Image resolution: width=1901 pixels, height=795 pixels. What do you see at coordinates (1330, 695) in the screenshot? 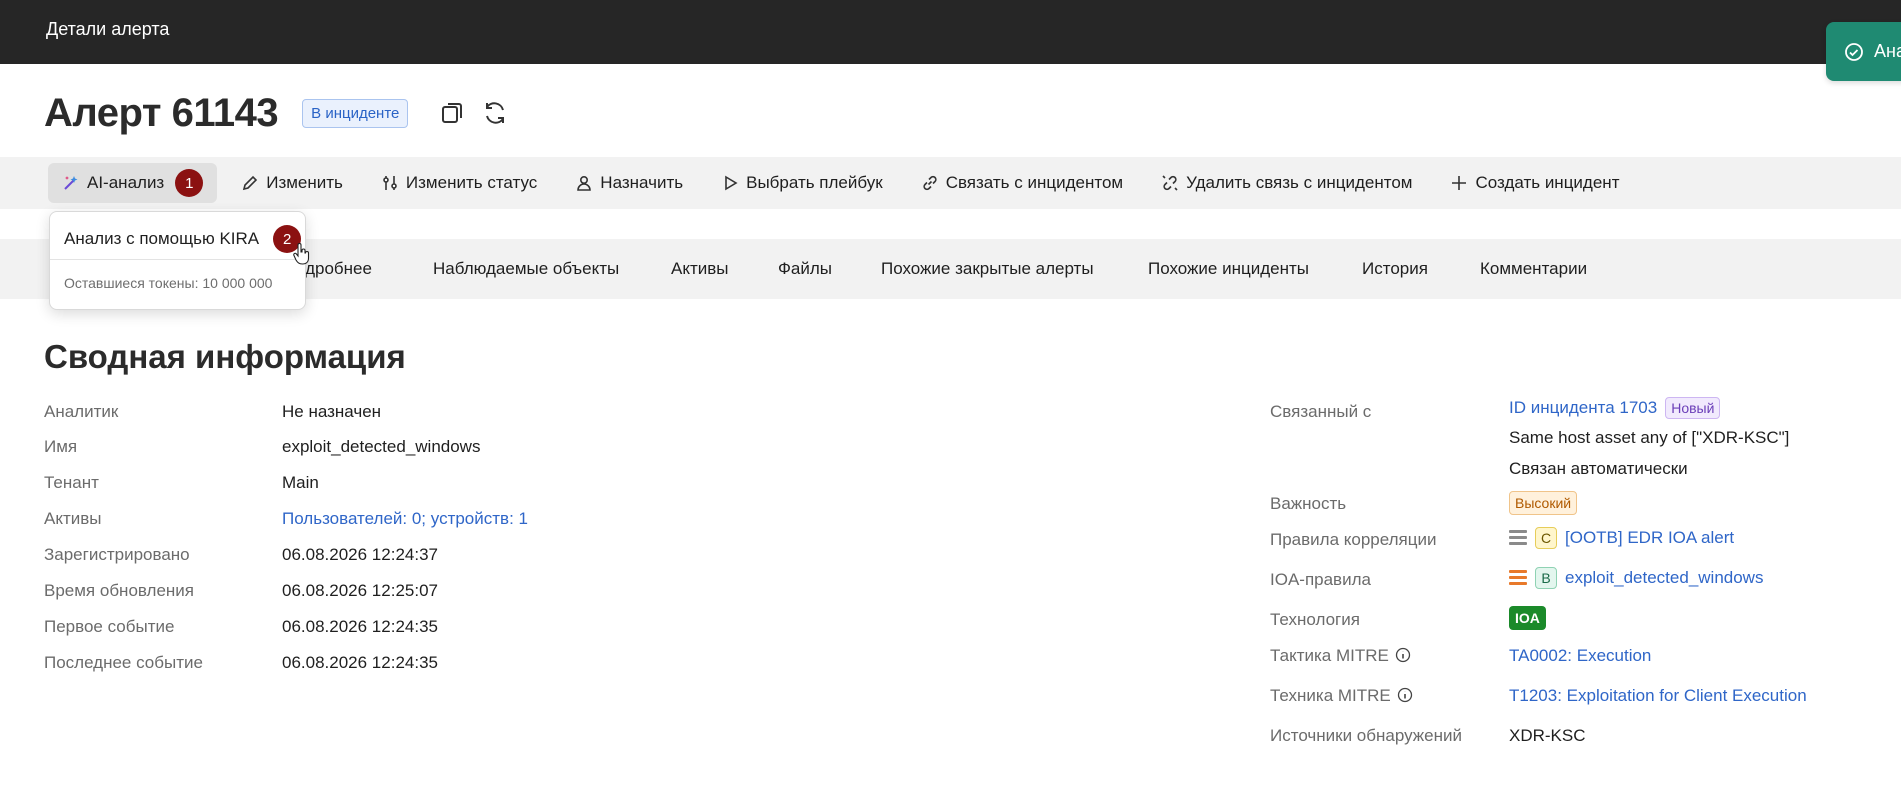
I see `mitre-technique-text: Техника MITRE` at bounding box center [1330, 695].